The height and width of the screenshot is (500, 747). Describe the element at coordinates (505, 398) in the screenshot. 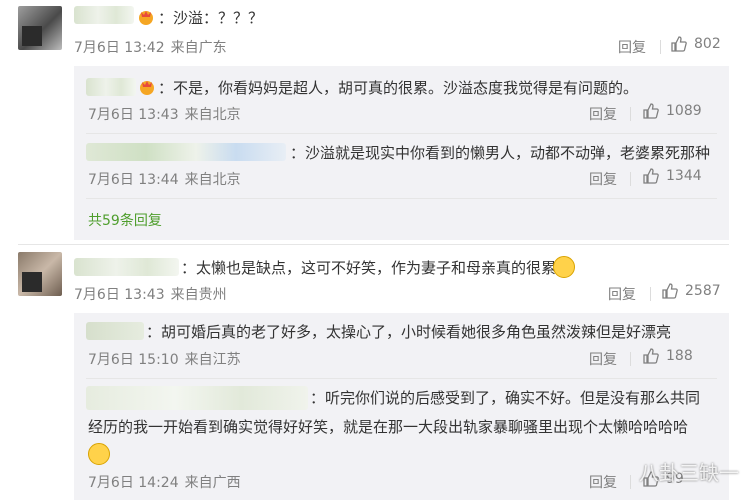

I see `reply-text: ：听完你们说的后感受到了，确实不好。但是没有那么共同` at that location.